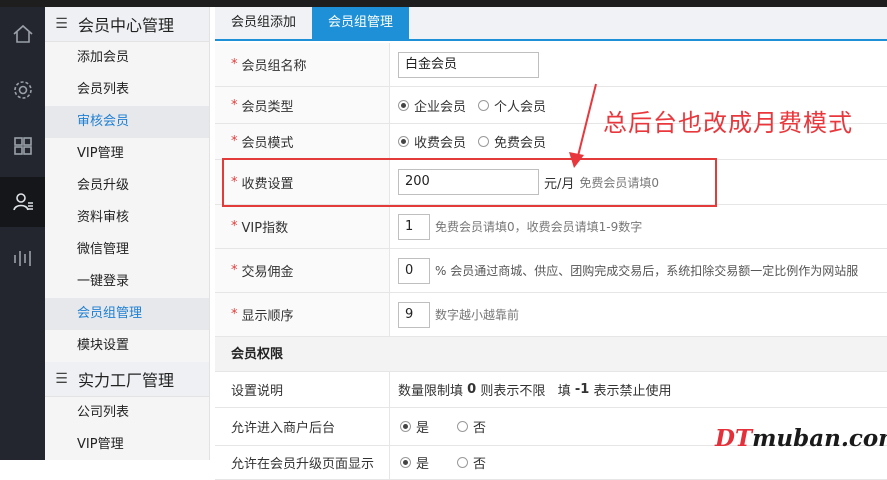  I want to click on tab-add-group: 会员组添加, so click(263, 23).